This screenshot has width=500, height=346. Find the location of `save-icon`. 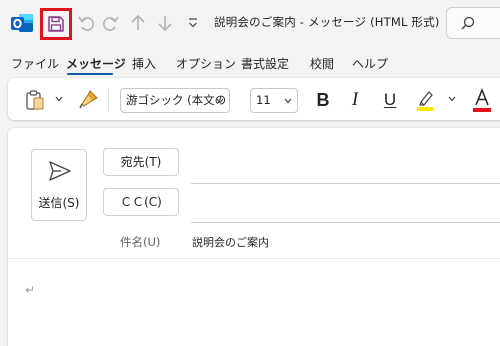

save-icon is located at coordinates (56, 24).